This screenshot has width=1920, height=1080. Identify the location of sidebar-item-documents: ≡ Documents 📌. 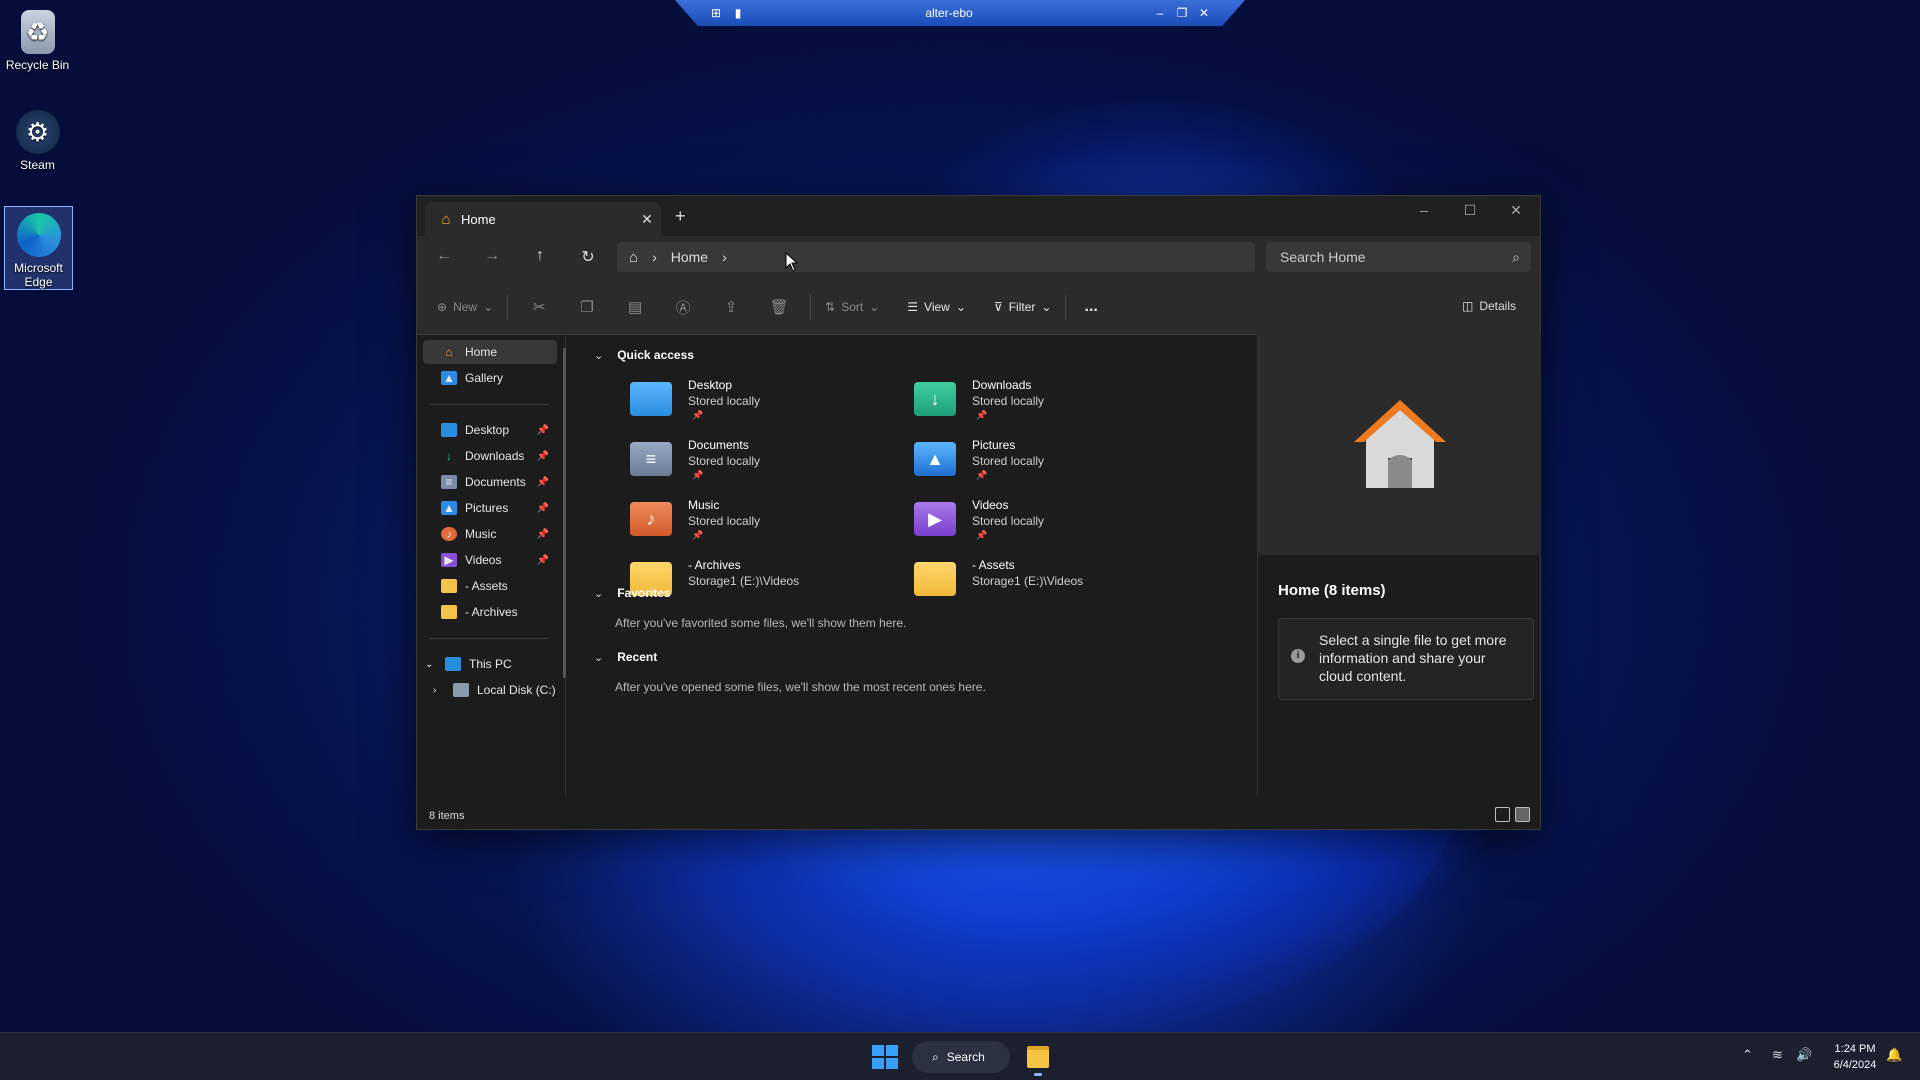
(500, 482).